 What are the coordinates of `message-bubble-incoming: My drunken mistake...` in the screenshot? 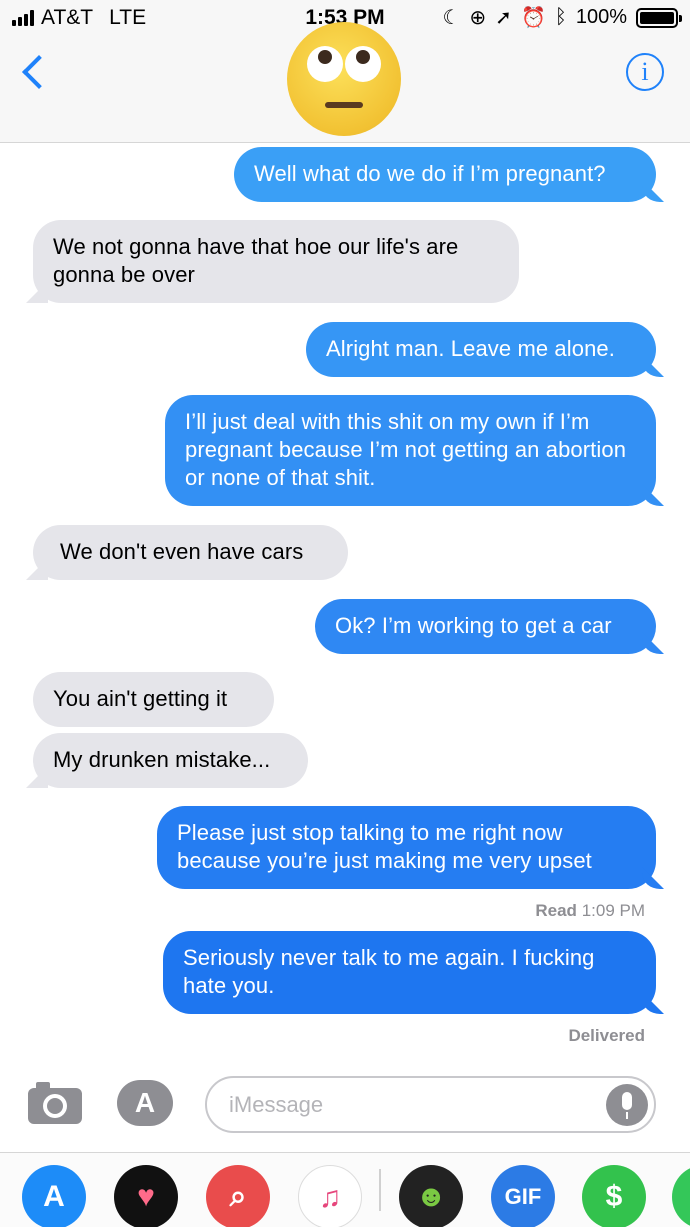 It's located at (170, 760).